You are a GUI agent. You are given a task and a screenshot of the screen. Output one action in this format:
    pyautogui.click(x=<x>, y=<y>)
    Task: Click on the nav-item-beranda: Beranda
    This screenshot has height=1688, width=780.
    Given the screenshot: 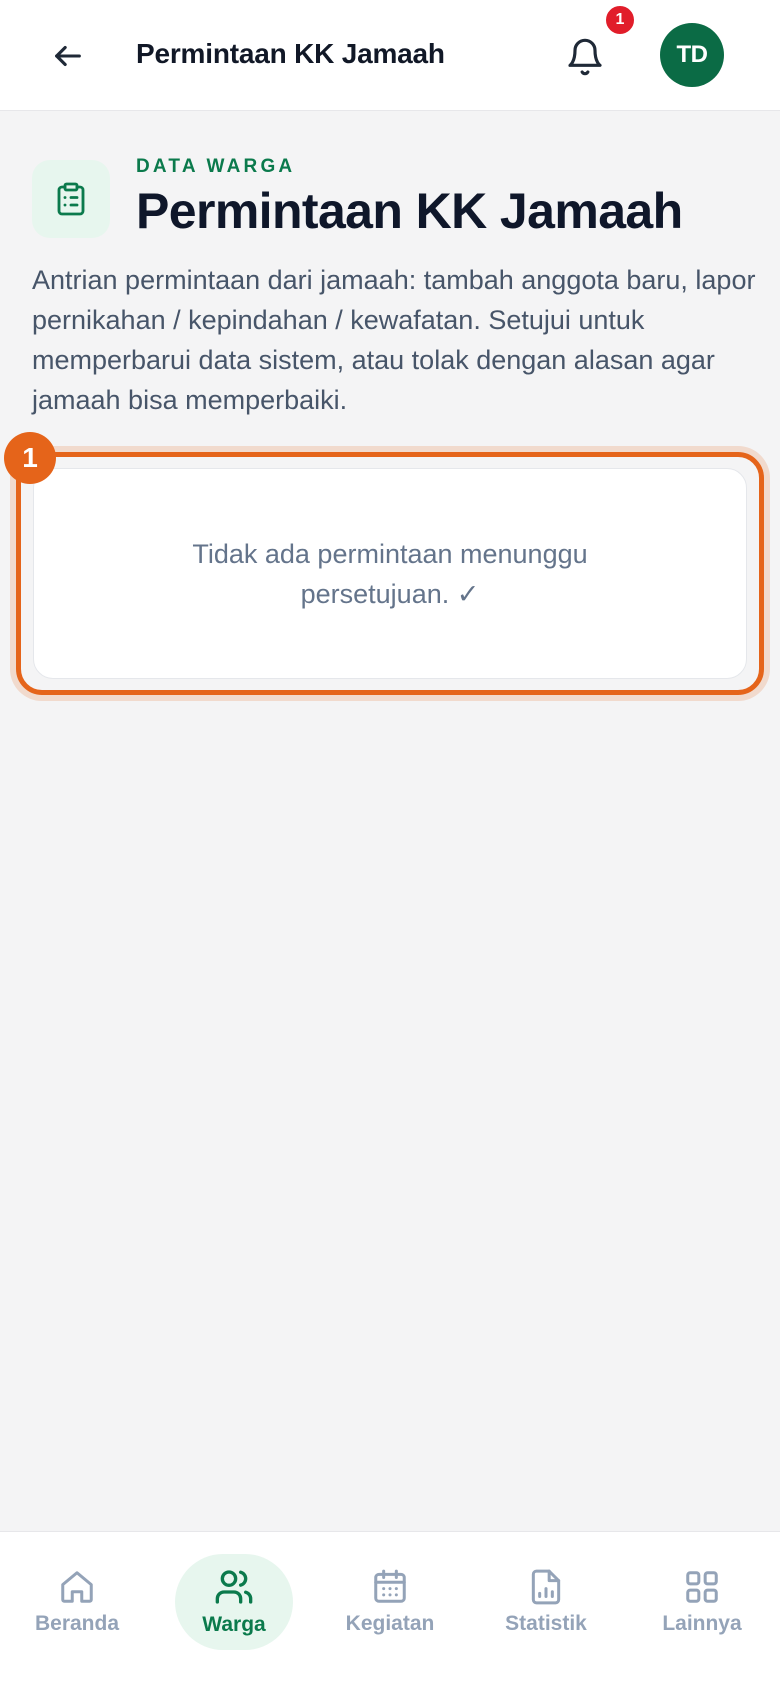 What is the action you would take?
    pyautogui.click(x=77, y=1602)
    